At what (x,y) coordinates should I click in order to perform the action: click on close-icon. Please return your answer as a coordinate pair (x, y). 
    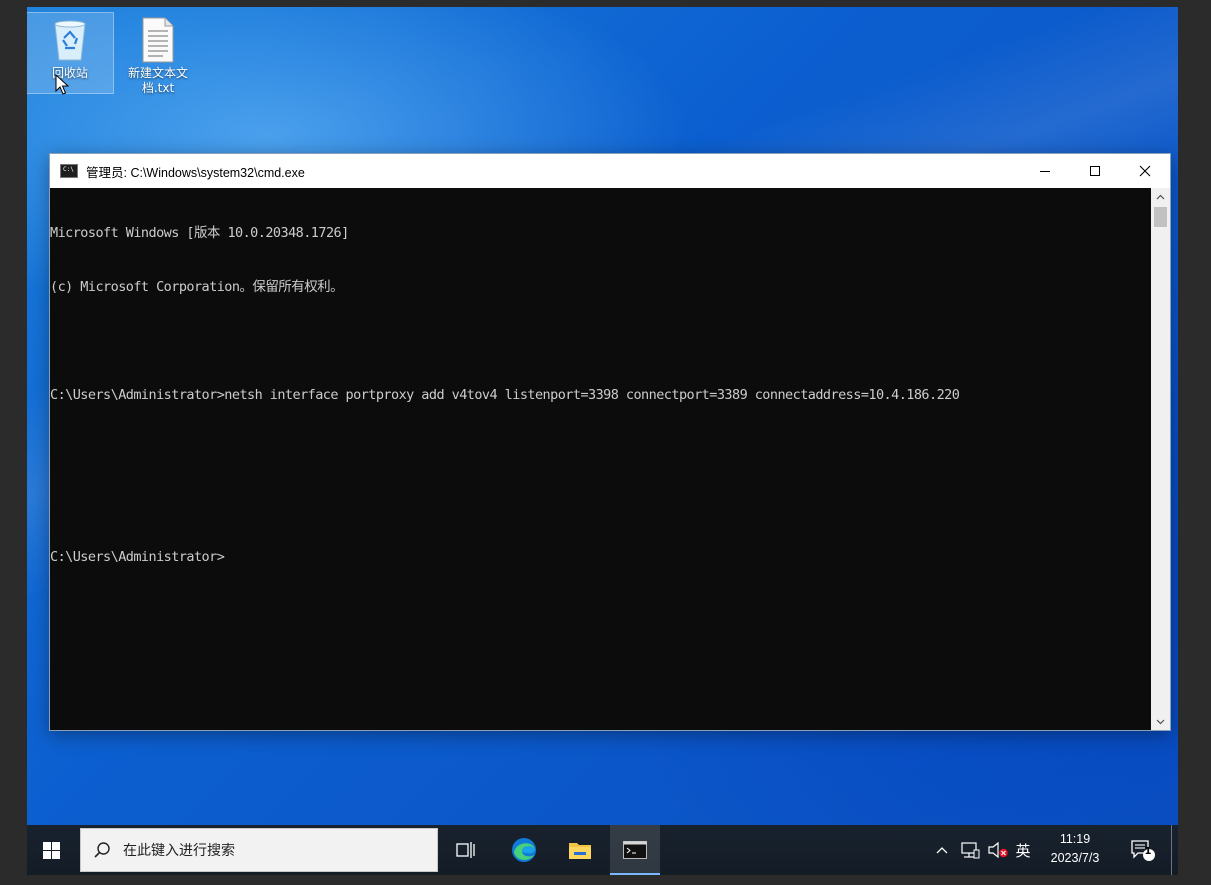
    Looking at the image, I should click on (1145, 171).